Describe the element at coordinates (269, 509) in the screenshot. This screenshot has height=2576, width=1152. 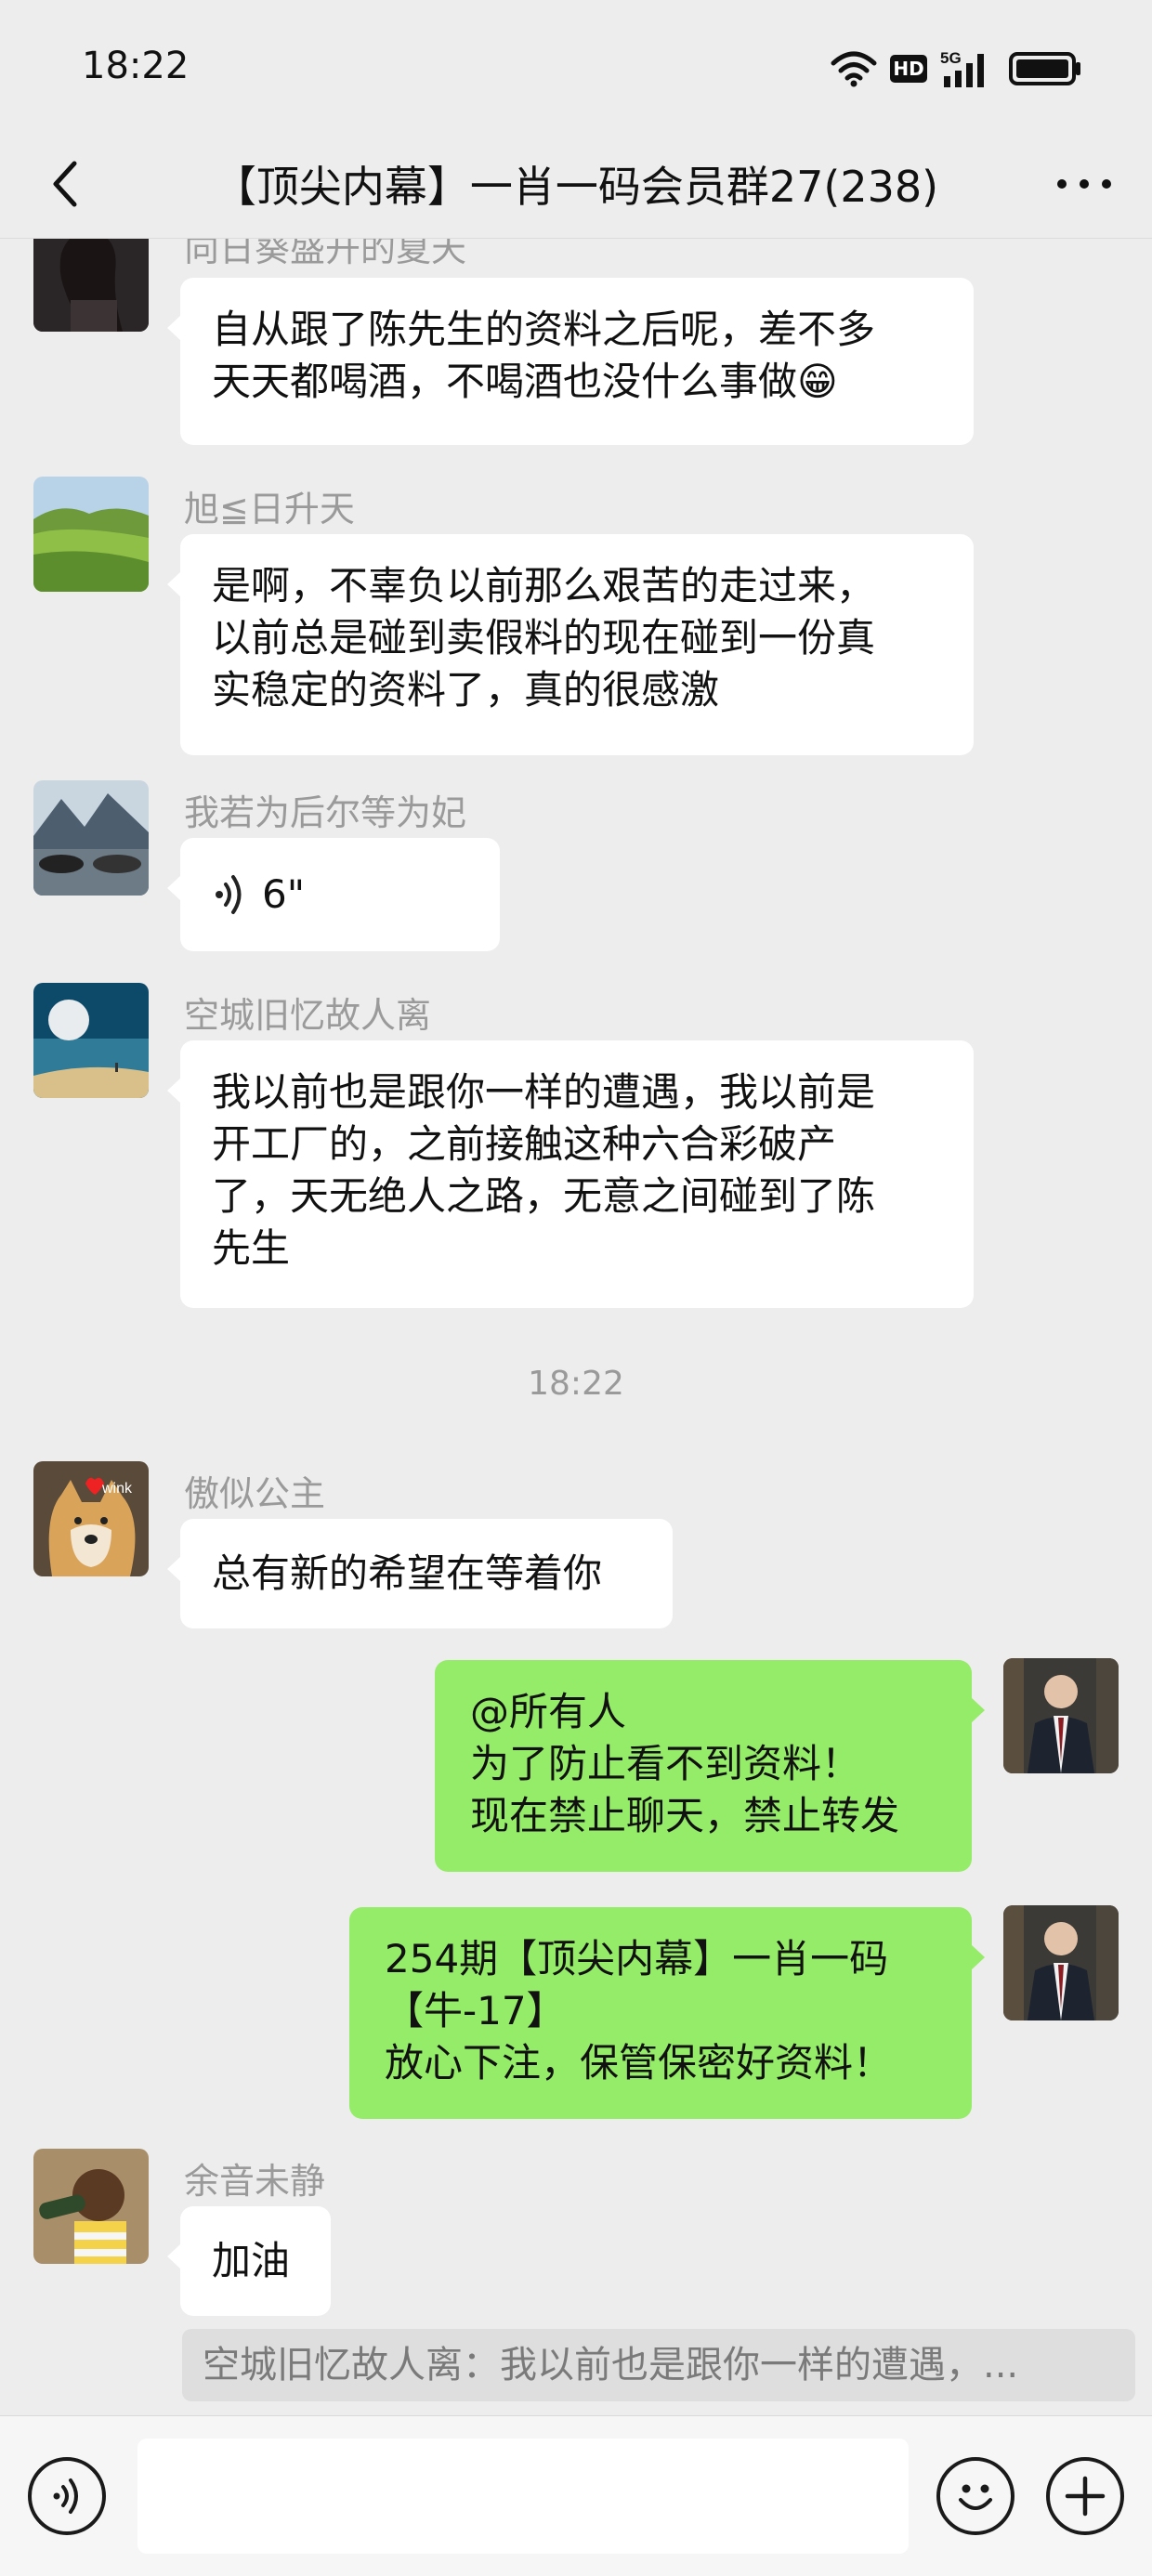
I see `sender-name: 旭≦日升天` at that location.